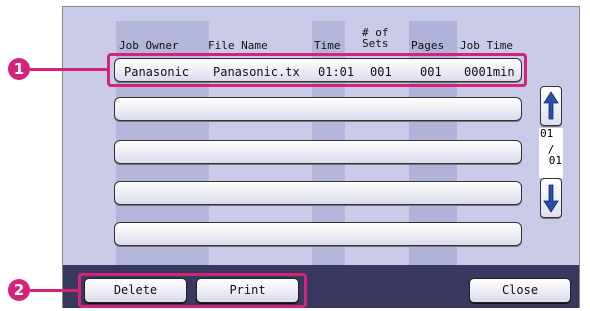  I want to click on header-job-owner: Job Owner, so click(149, 45).